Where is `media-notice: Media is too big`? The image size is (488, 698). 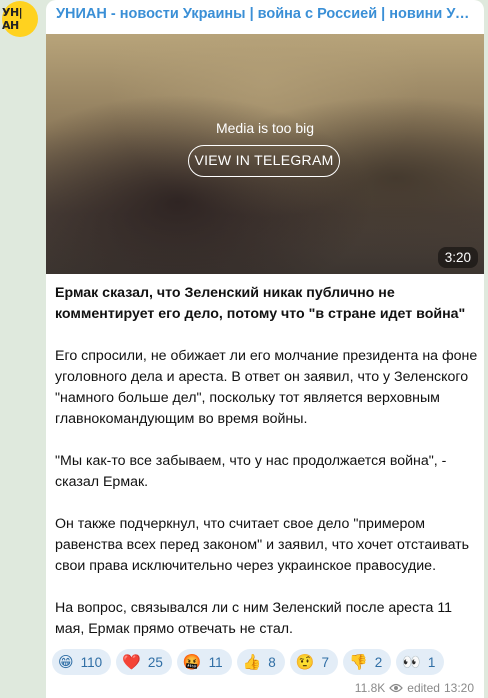 media-notice: Media is too big is located at coordinates (265, 128).